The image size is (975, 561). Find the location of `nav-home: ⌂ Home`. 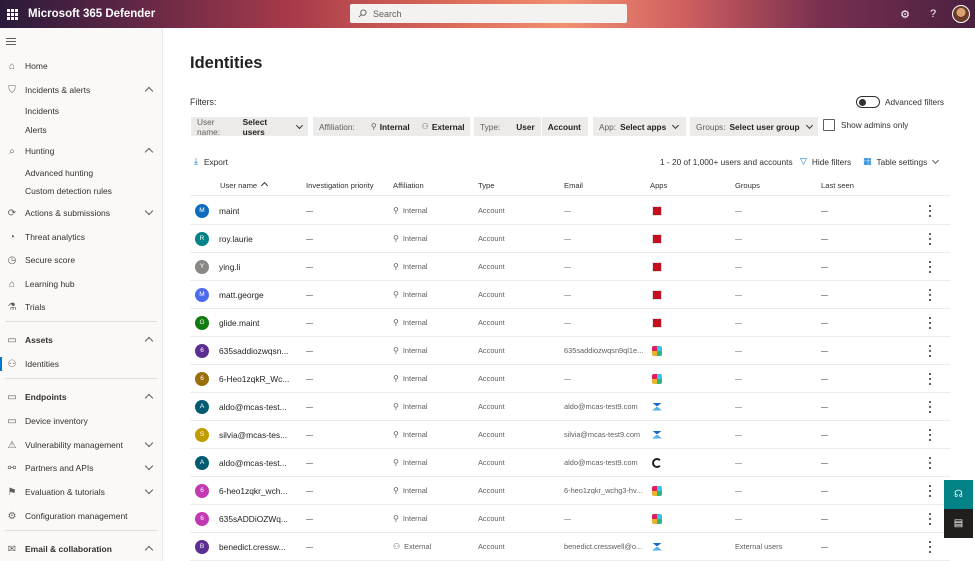

nav-home: ⌂ Home is located at coordinates (81, 66).